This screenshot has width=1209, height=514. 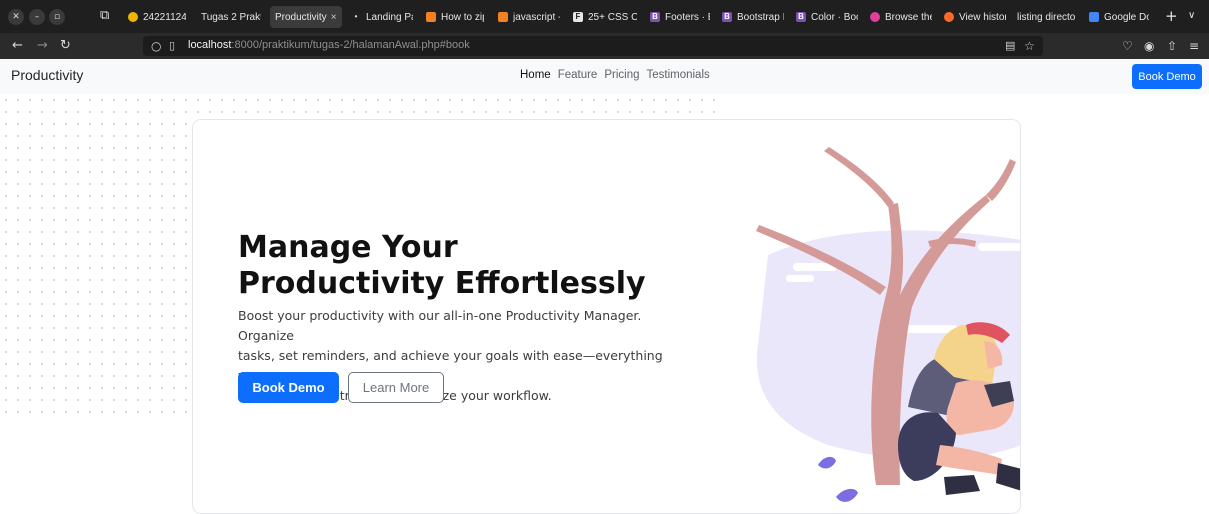 I want to click on tab-label: 25+ CSS Ca, so click(x=612, y=17).